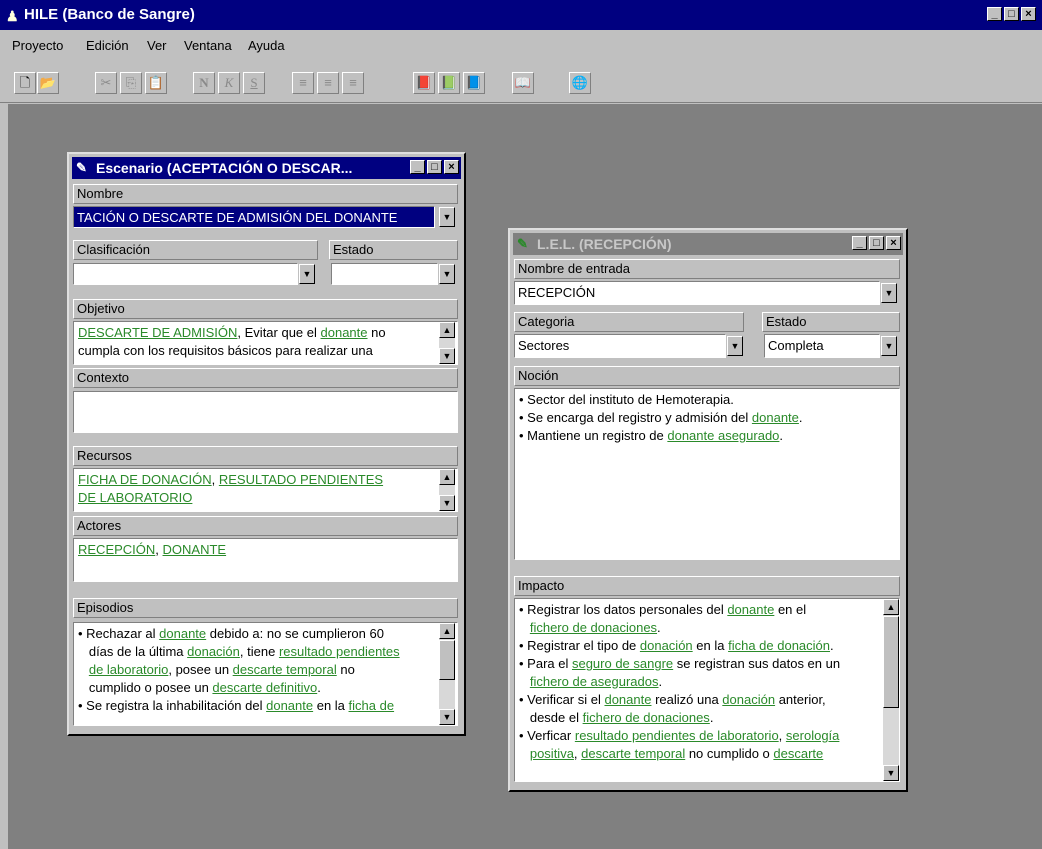 The width and height of the screenshot is (1042, 849). What do you see at coordinates (208, 45) in the screenshot?
I see `menu-ventana: Ventana` at bounding box center [208, 45].